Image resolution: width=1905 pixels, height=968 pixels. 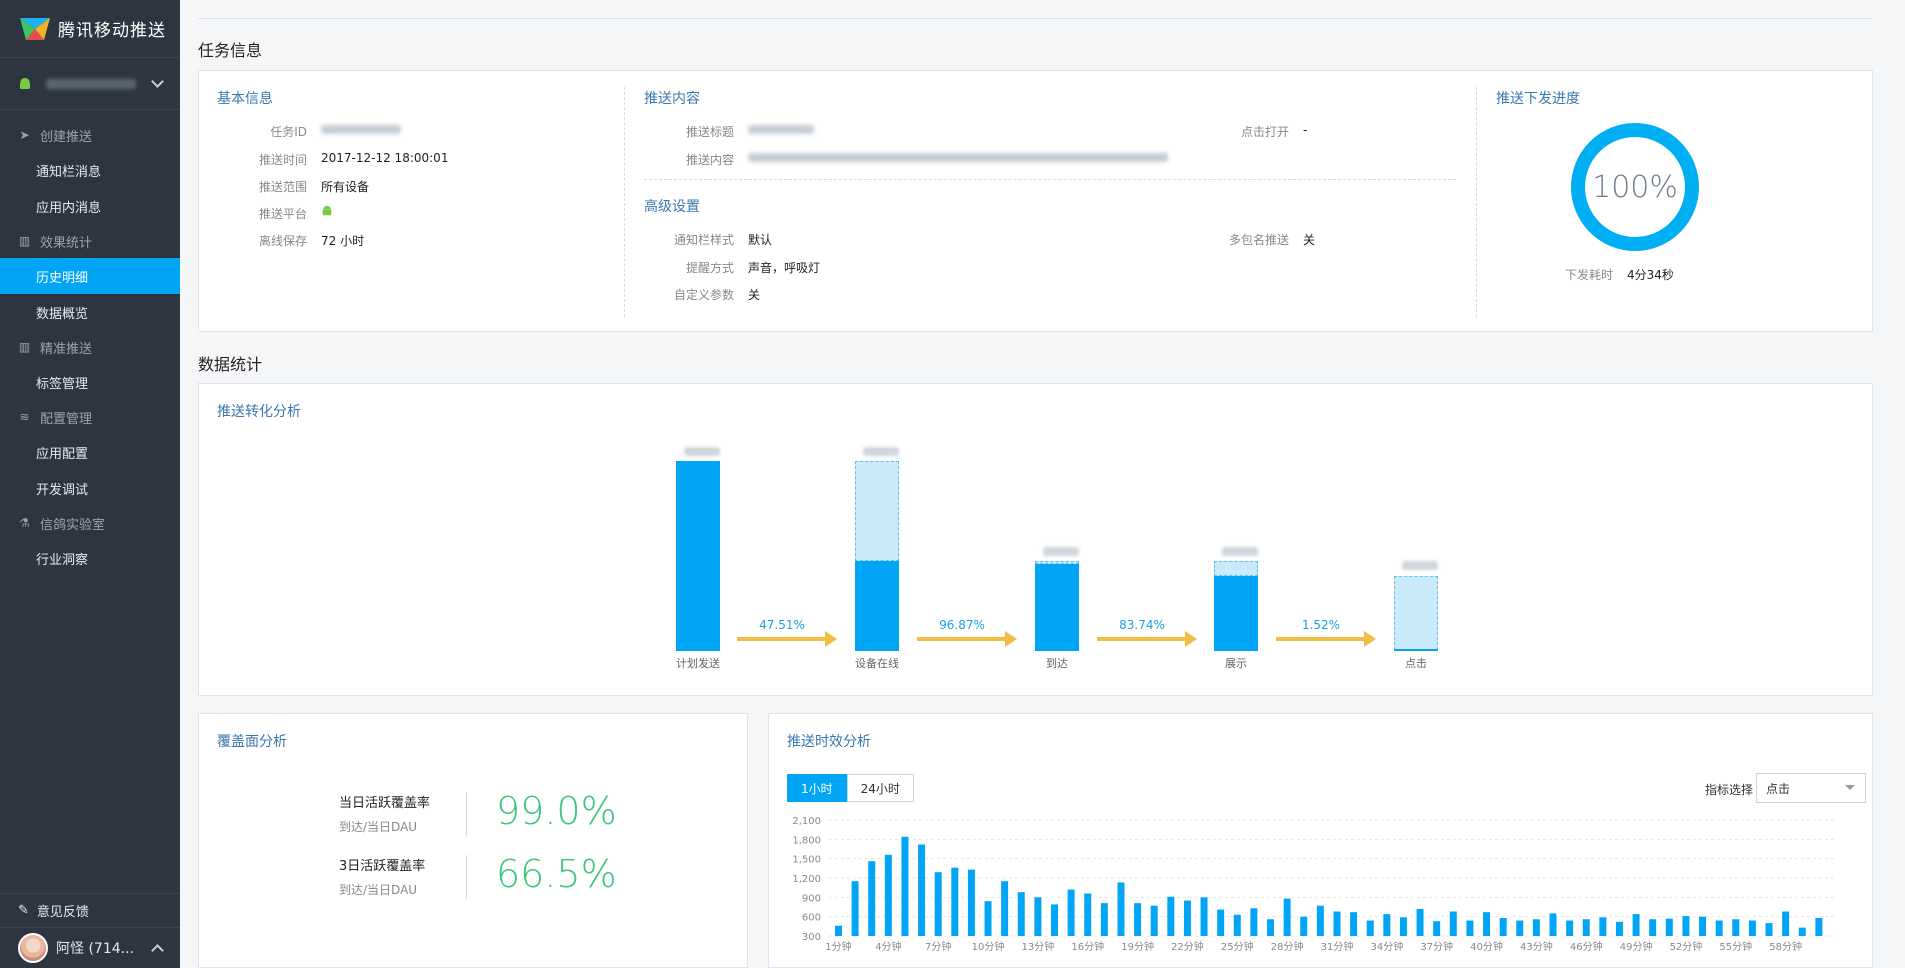 What do you see at coordinates (90, 452) in the screenshot?
I see `menu-item-app-config: 应用配置` at bounding box center [90, 452].